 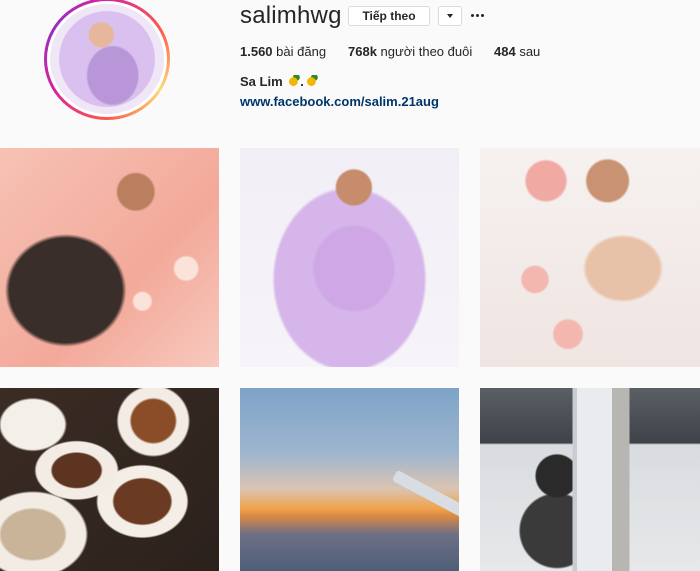 I want to click on following-count: 484 sau, so click(x=517, y=51).